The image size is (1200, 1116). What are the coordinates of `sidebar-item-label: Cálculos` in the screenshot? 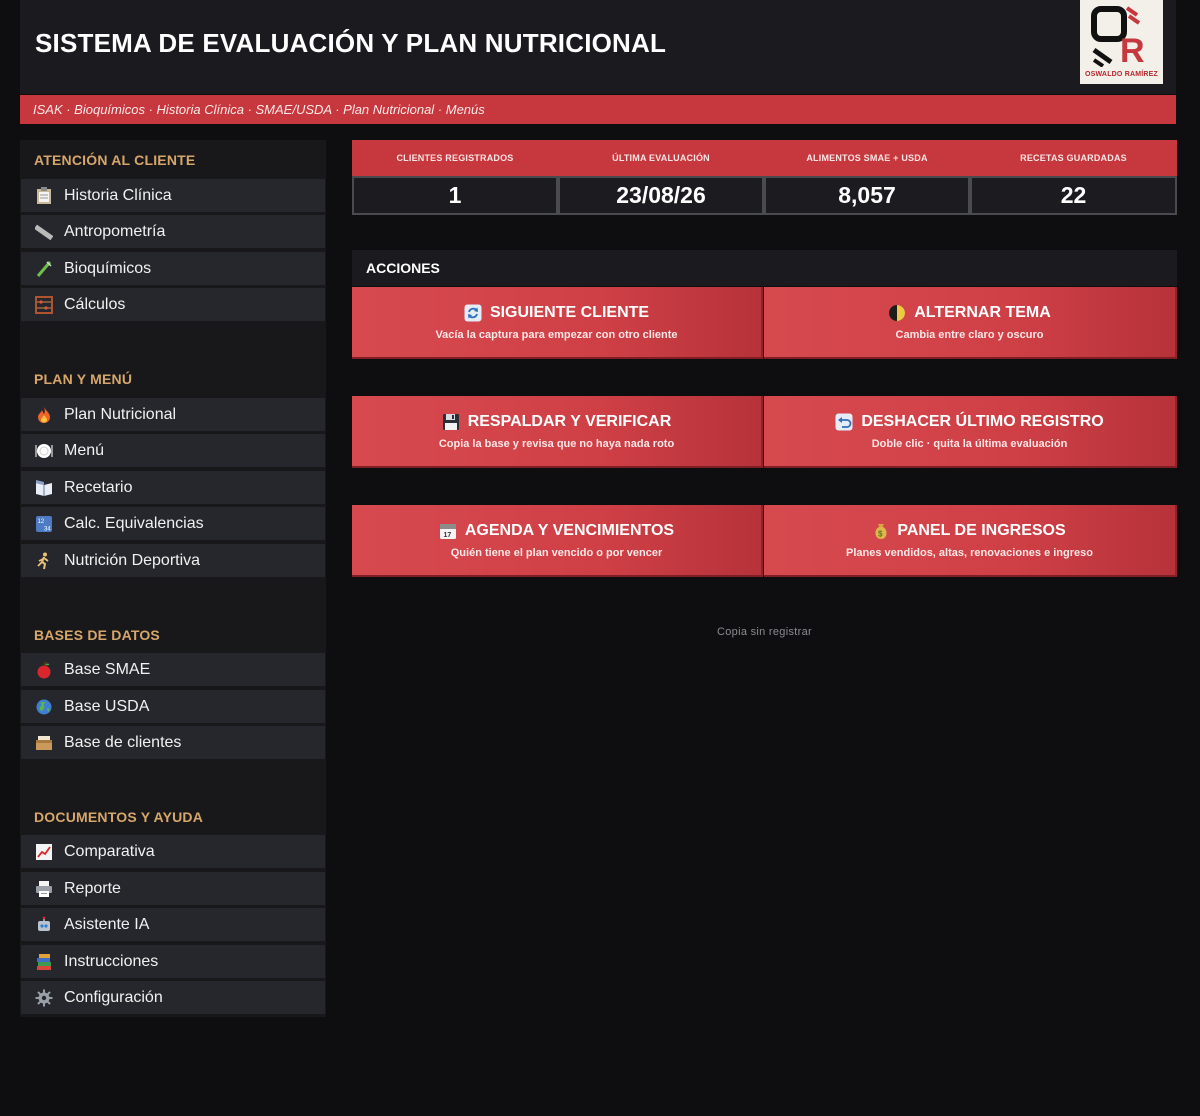 It's located at (95, 304).